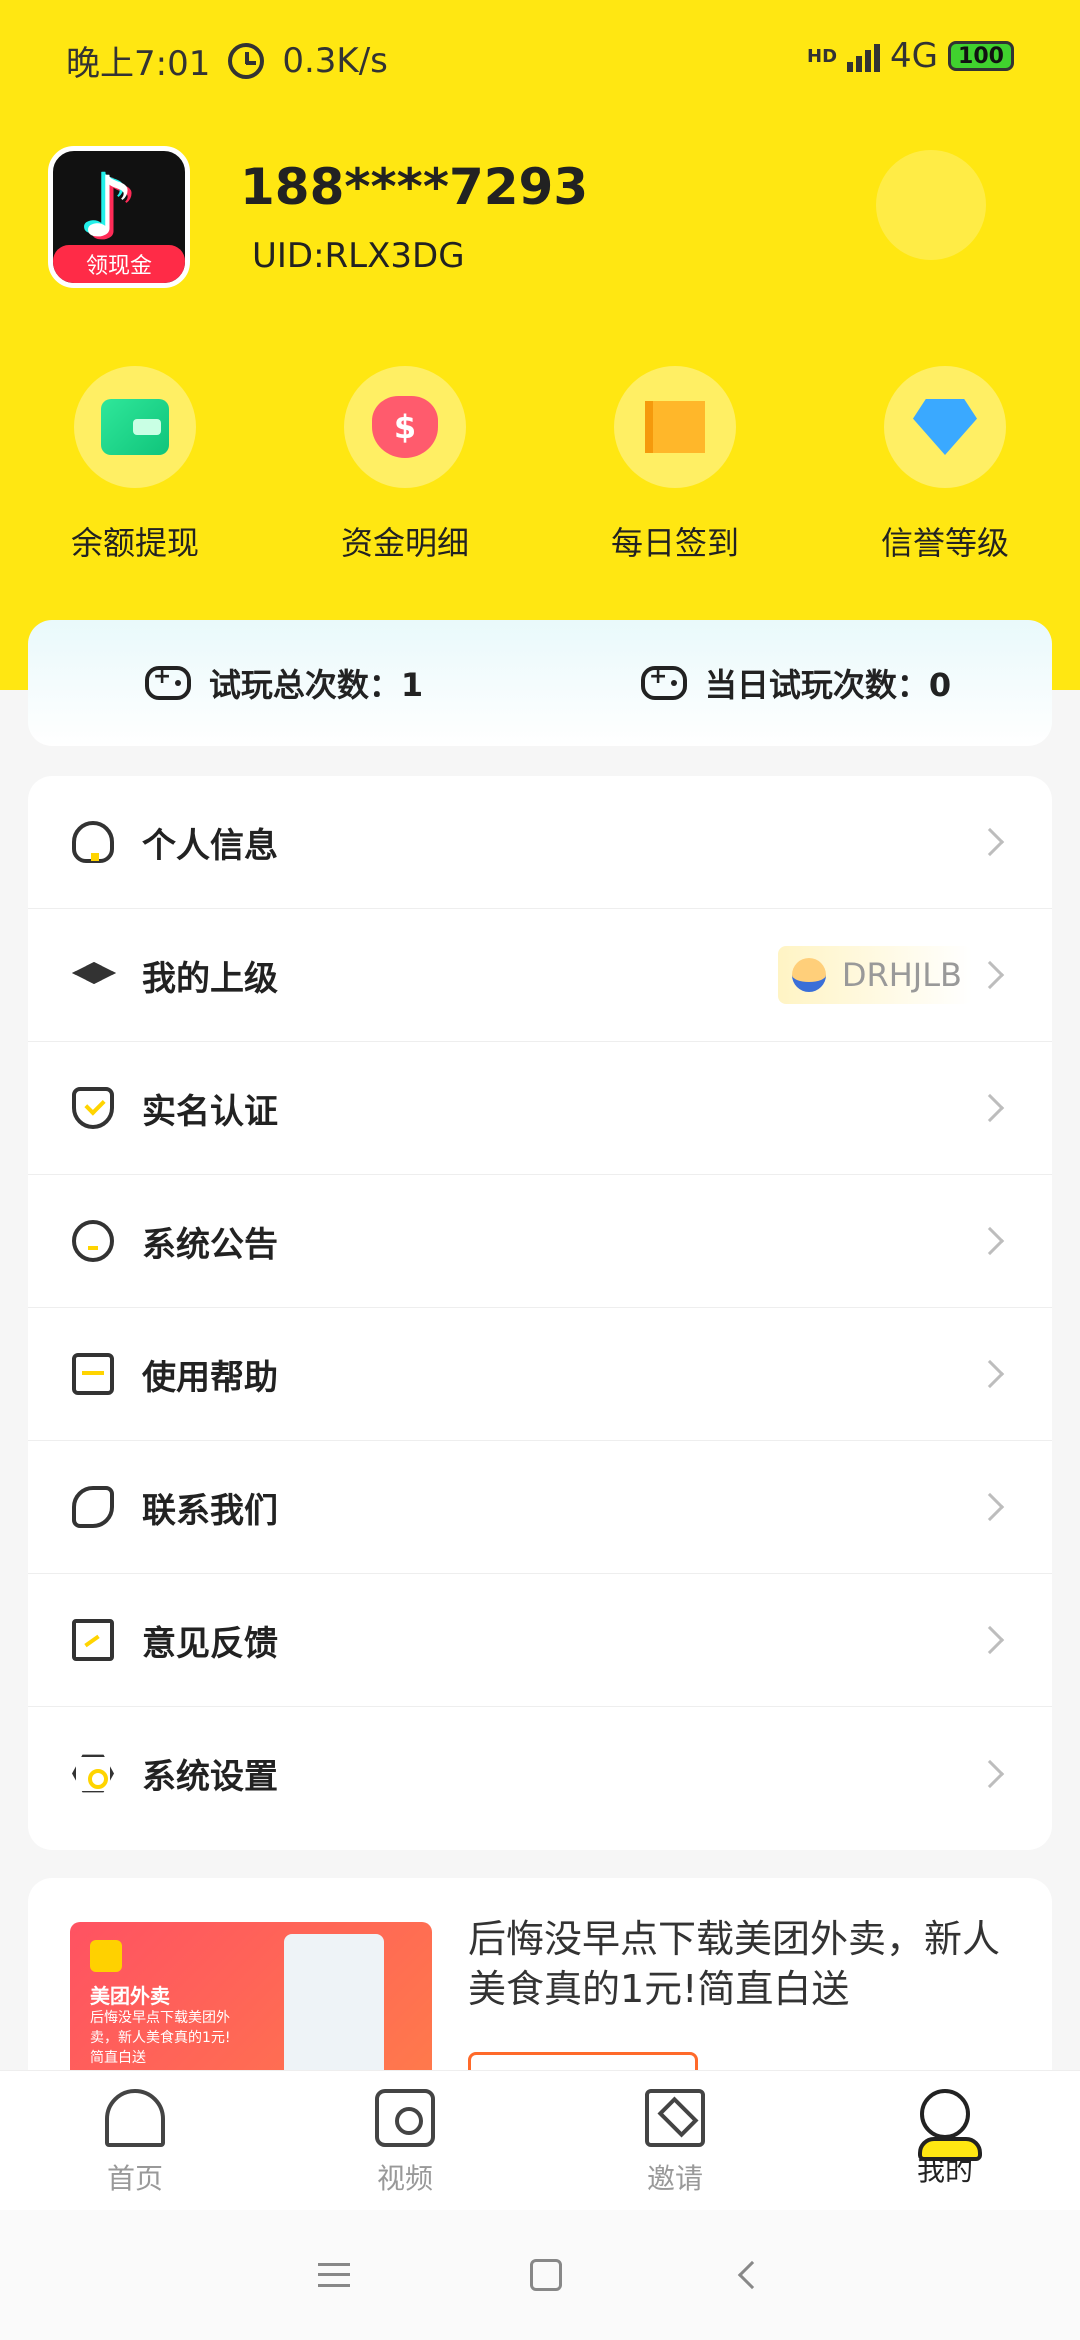 The width and height of the screenshot is (1080, 2340). What do you see at coordinates (94, 975) in the screenshot?
I see `graduation-cap-icon` at bounding box center [94, 975].